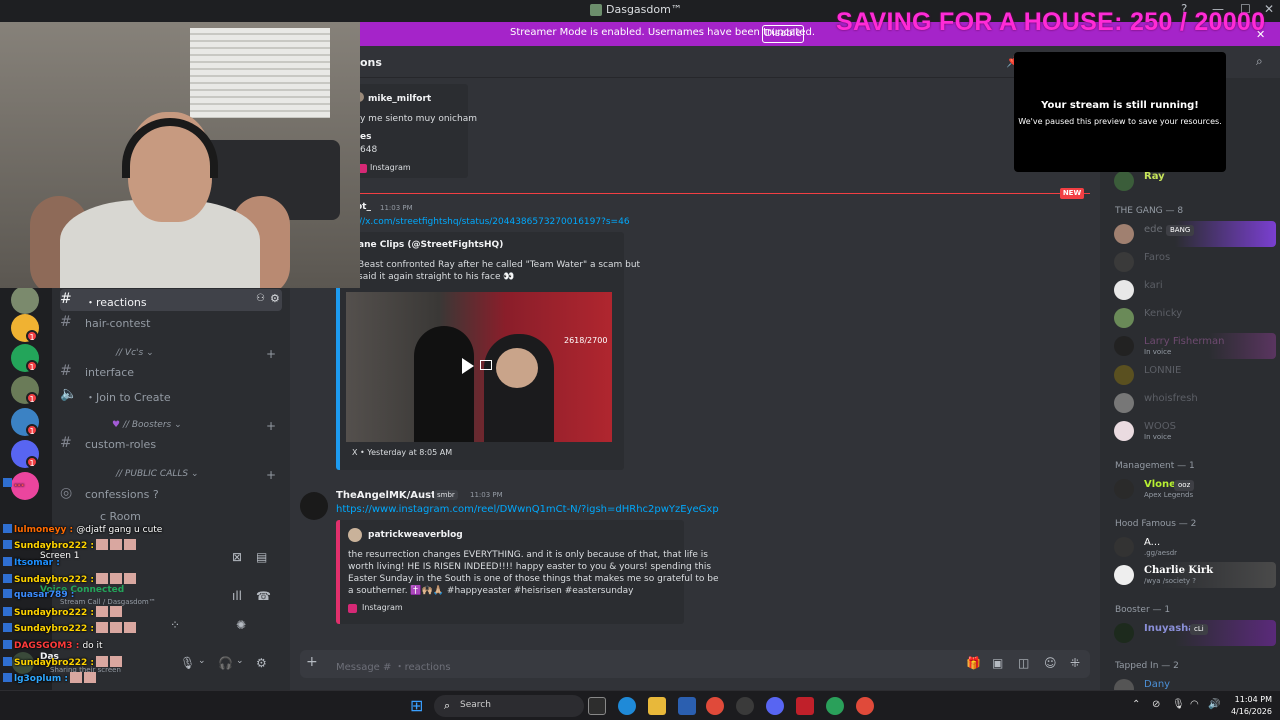 The height and width of the screenshot is (720, 1280). What do you see at coordinates (509, 706) in the screenshot?
I see `taskbar-search: ⌕ Search` at bounding box center [509, 706].